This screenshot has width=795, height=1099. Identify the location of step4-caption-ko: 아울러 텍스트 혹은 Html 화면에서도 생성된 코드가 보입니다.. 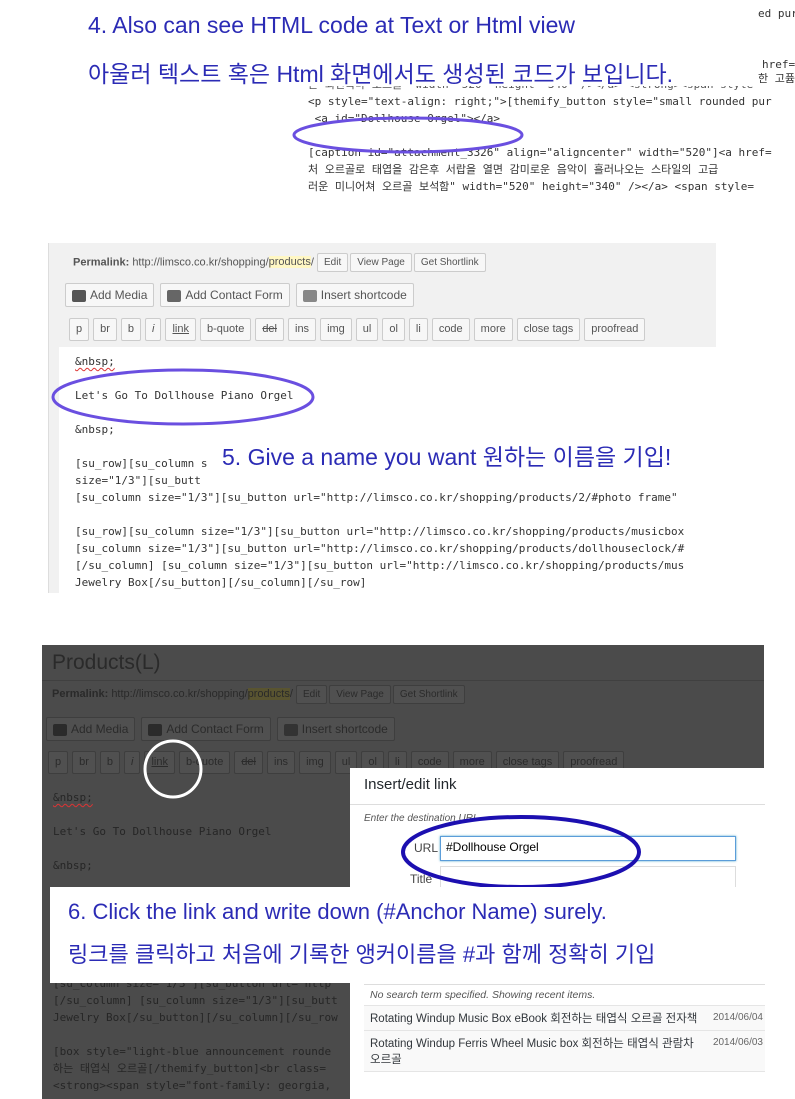
(381, 74).